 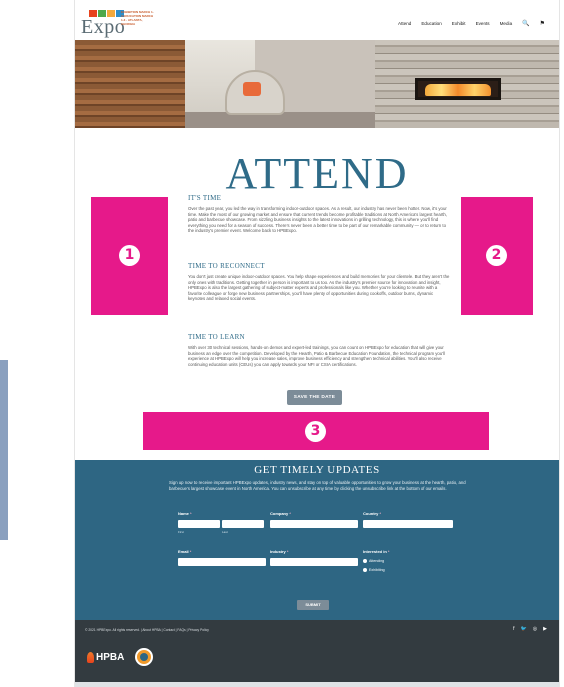 What do you see at coordinates (4, 450) in the screenshot?
I see `side-panel-tab` at bounding box center [4, 450].